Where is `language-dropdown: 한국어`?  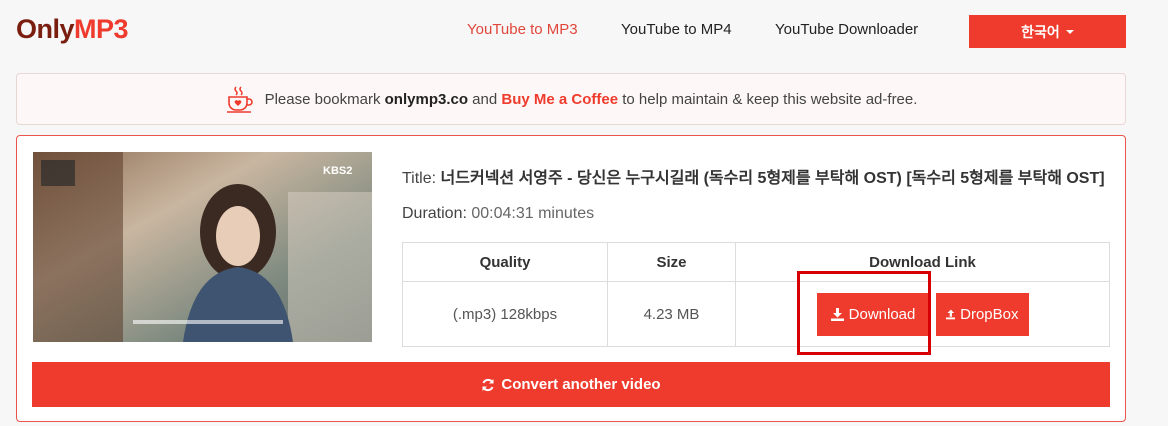 language-dropdown: 한국어 is located at coordinates (1047, 31).